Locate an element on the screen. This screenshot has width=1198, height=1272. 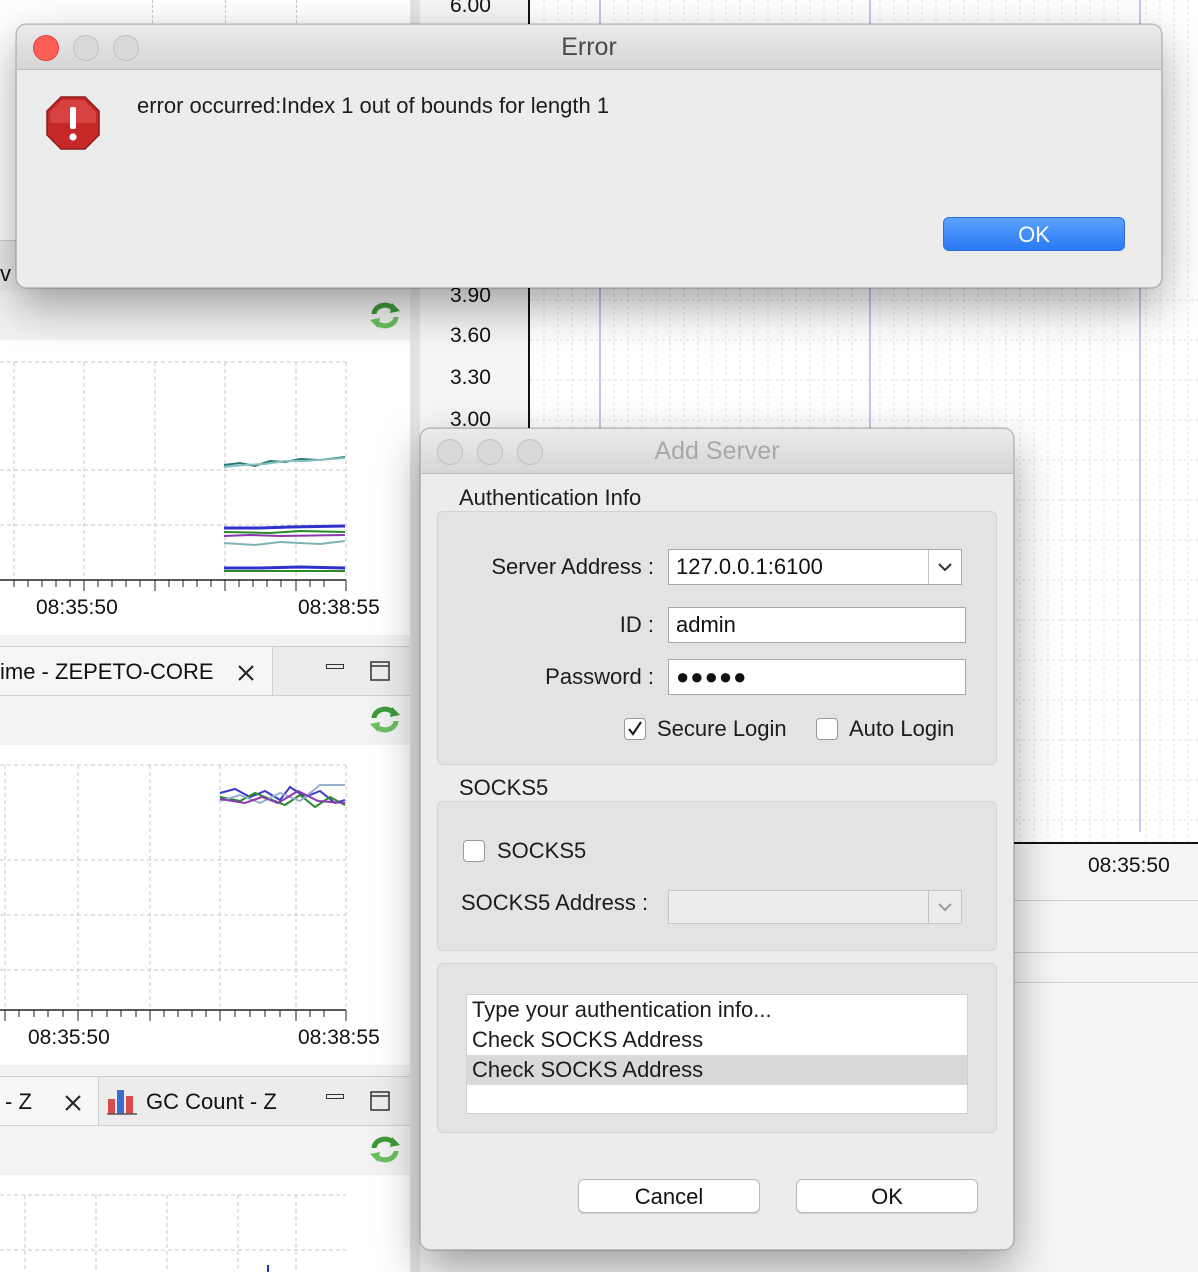
error-dialog-title: Error is located at coordinates (589, 47).